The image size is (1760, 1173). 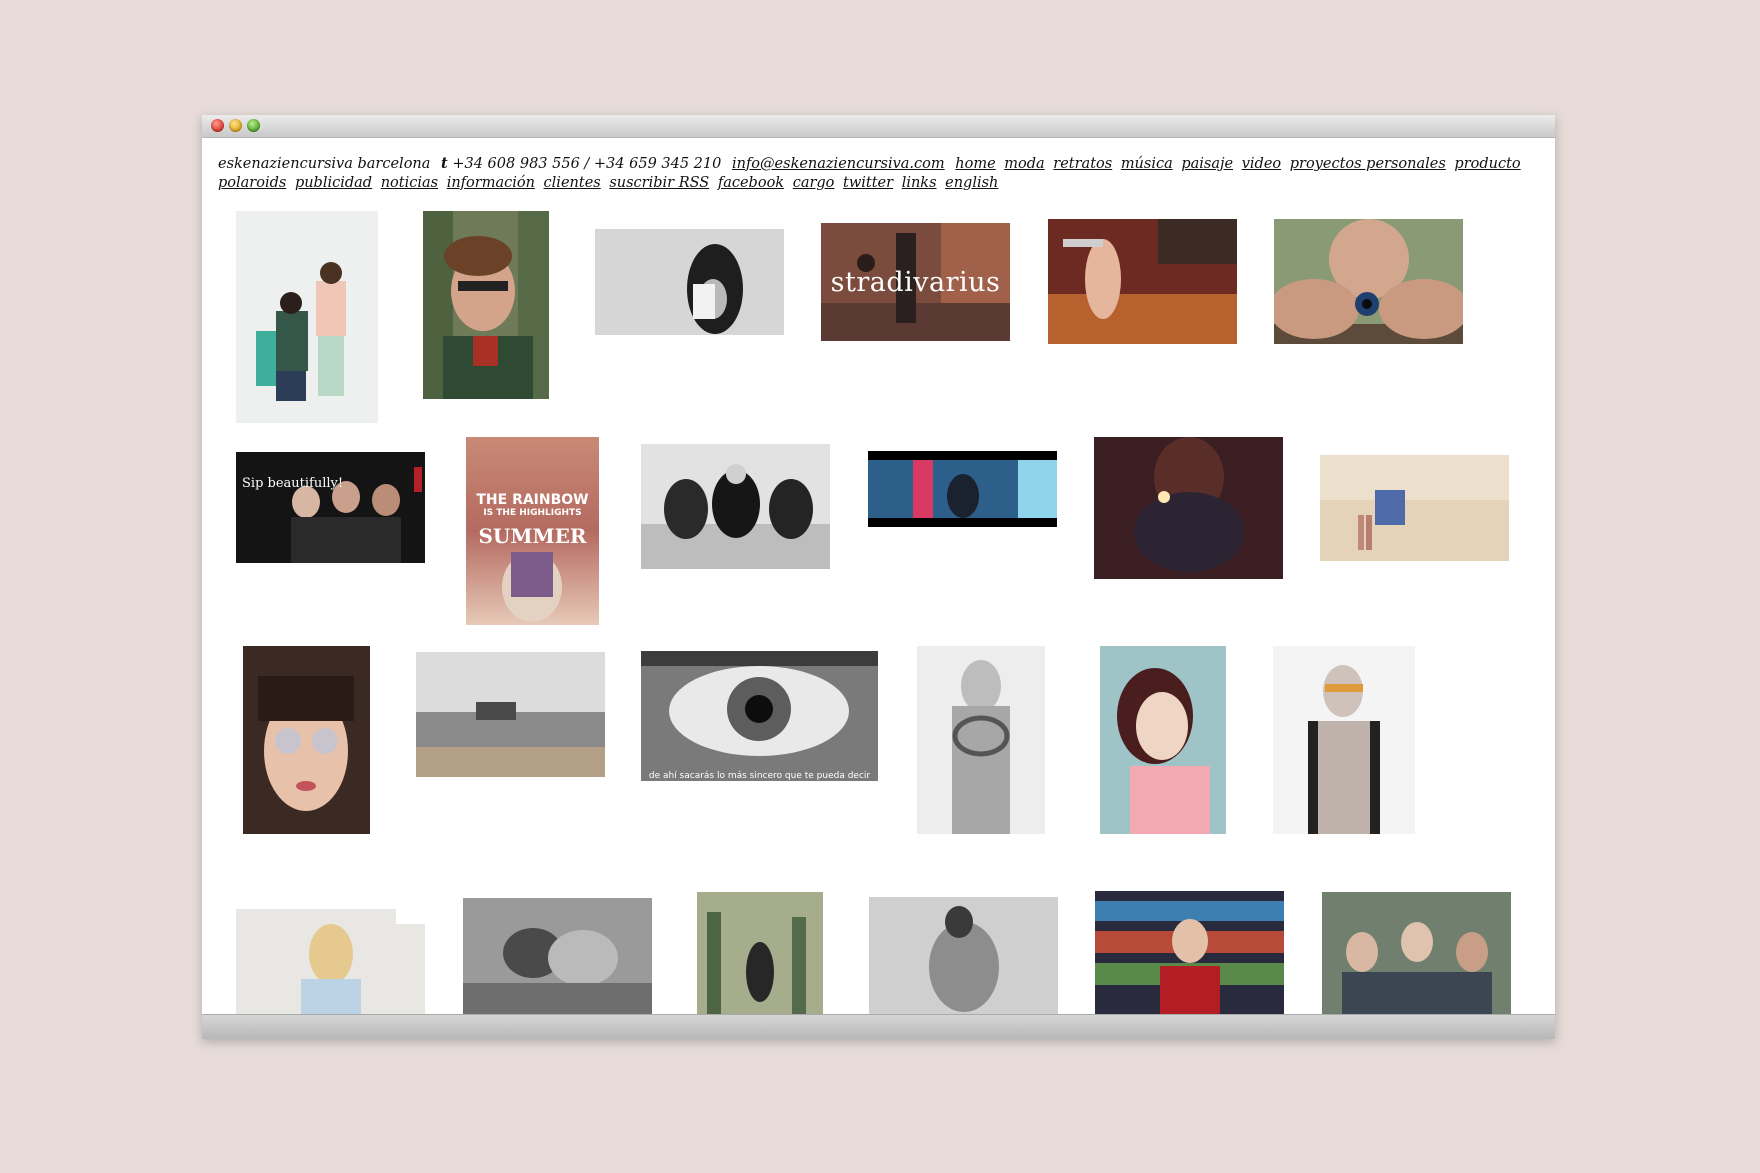 I want to click on thumb-asian-woman, so click(x=1163, y=740).